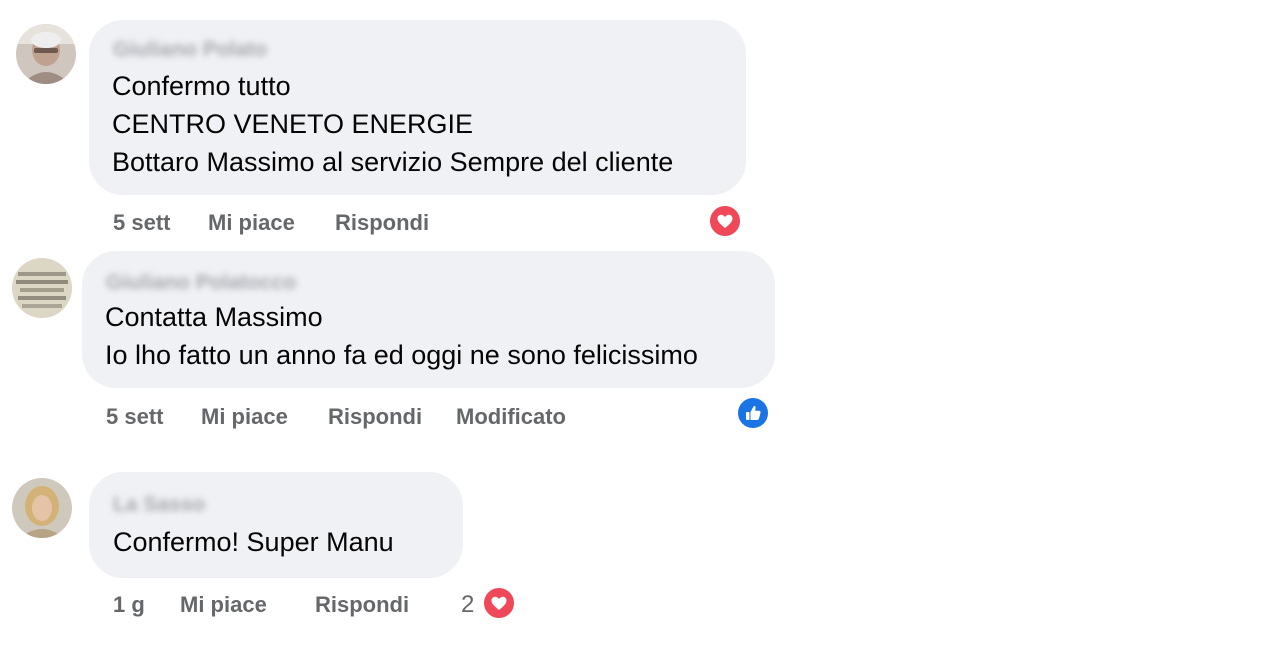 This screenshot has width=1280, height=651. Describe the element at coordinates (129, 605) in the screenshot. I see `comment-timestamp: 1 g` at that location.